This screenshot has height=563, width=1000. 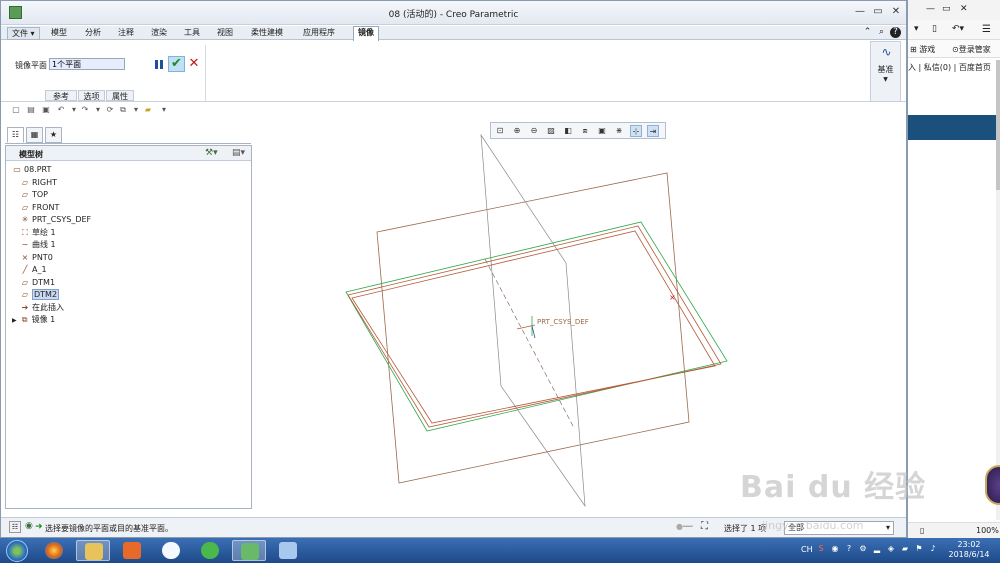 I want to click on taskbar-app-creo, so click(x=249, y=550).